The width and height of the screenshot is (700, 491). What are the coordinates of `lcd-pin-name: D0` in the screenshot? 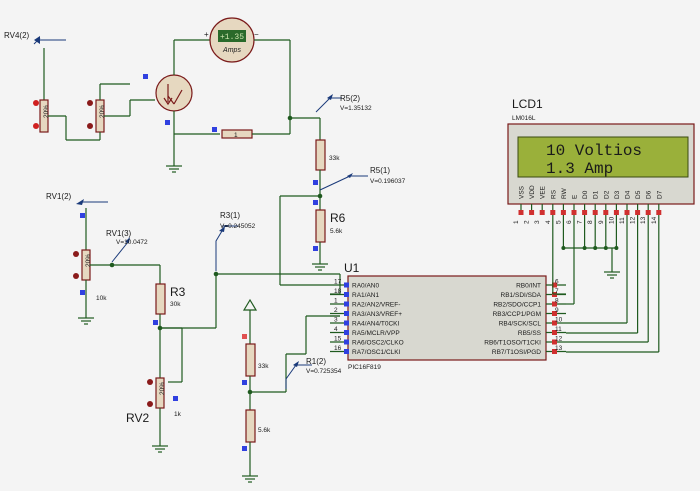 It's located at (585, 194).